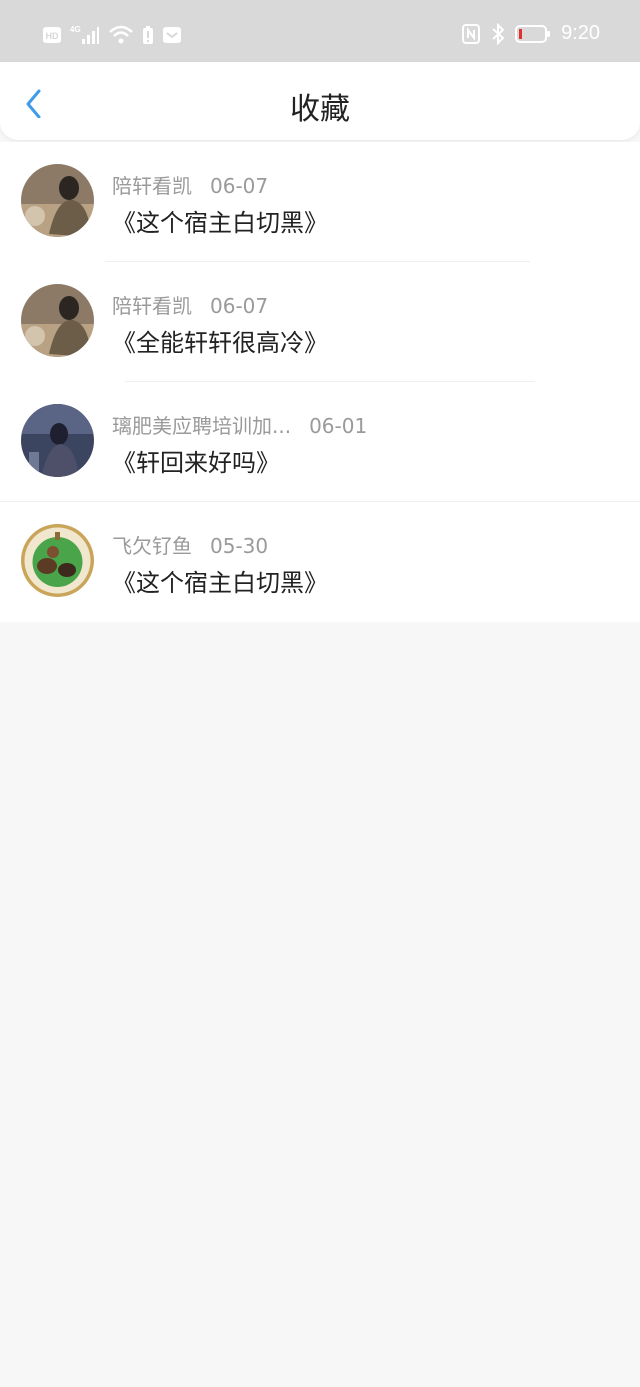 This screenshot has width=640, height=1387. I want to click on signal-icon: 4G, so click(85, 35).